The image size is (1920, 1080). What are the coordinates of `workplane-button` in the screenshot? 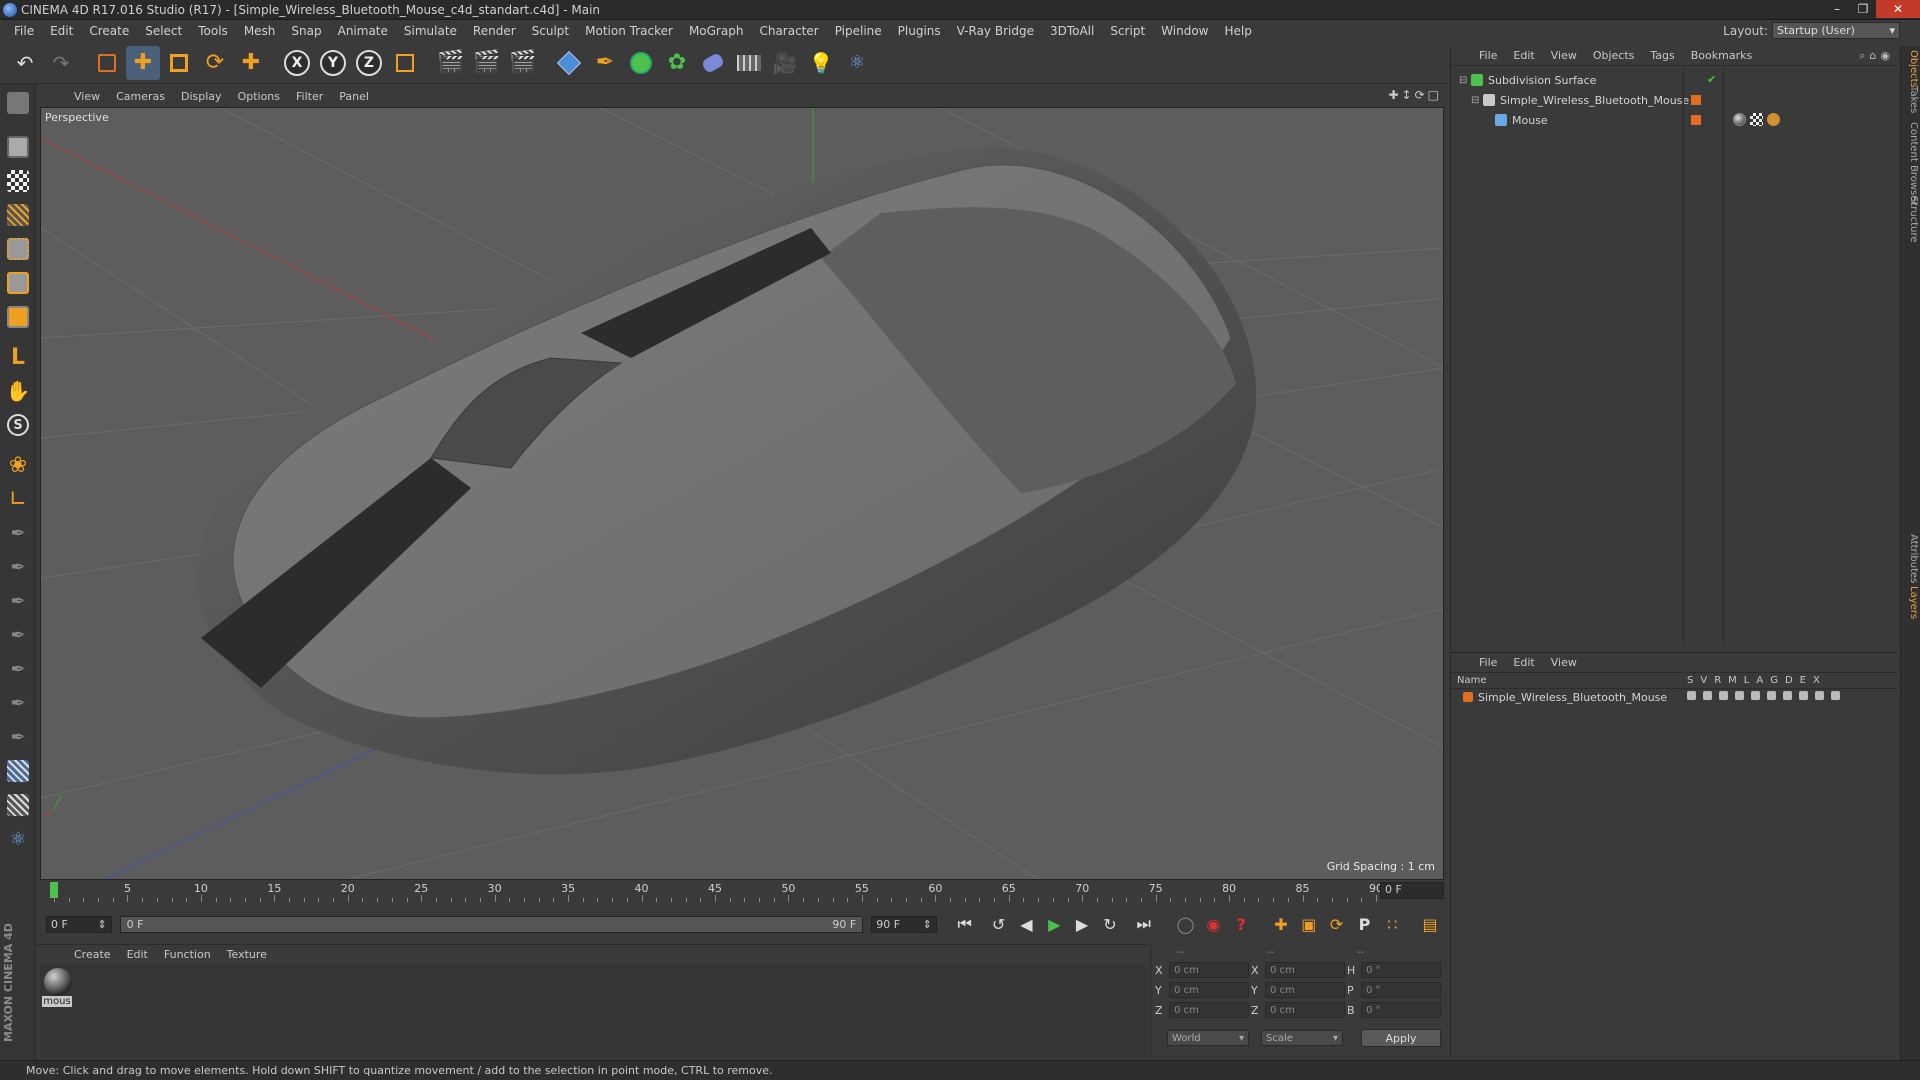 It's located at (18, 215).